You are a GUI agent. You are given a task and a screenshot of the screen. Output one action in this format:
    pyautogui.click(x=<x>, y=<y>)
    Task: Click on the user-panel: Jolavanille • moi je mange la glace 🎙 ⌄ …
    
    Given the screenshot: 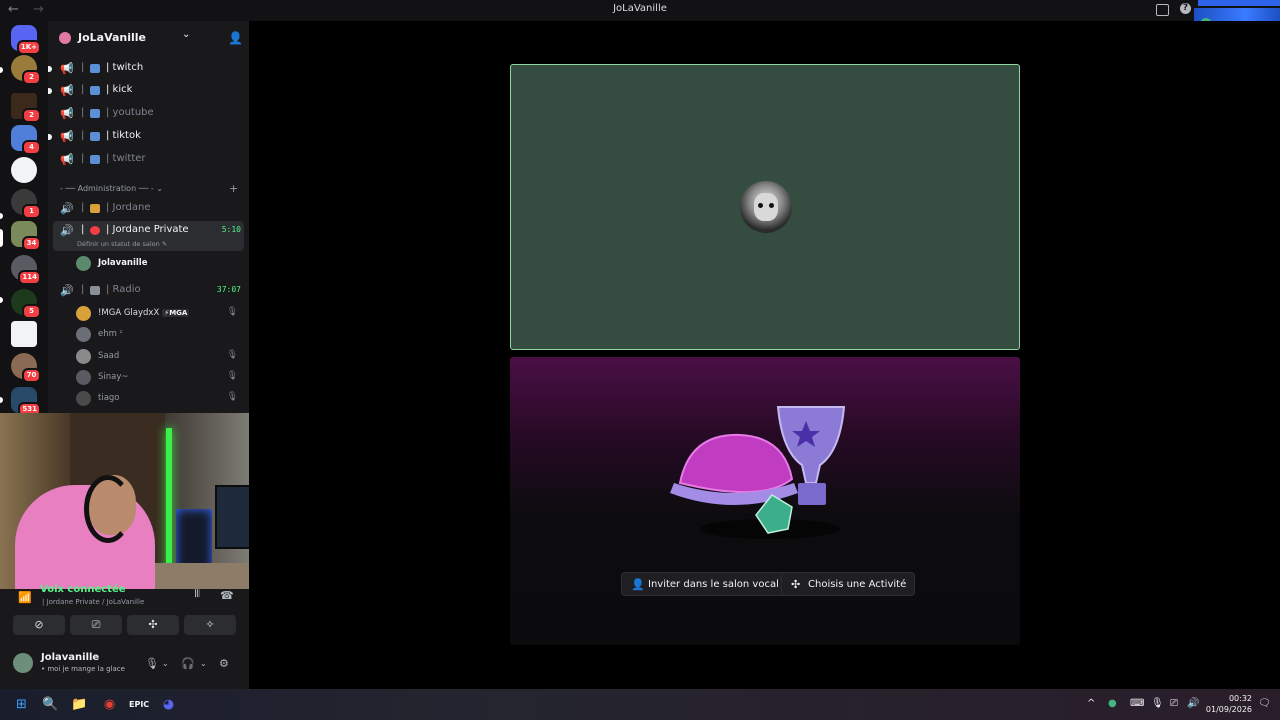 What is the action you would take?
    pyautogui.click(x=124, y=669)
    